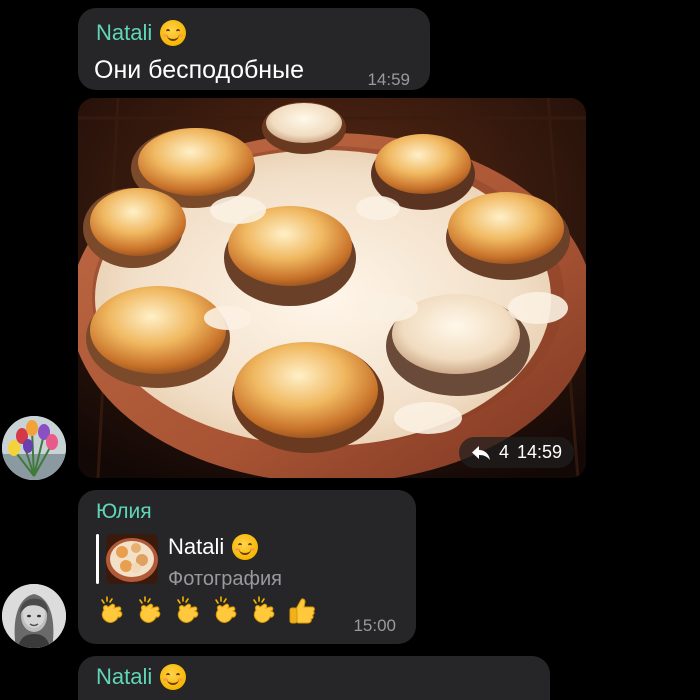 The height and width of the screenshot is (700, 700). I want to click on sender-name: Юлия, so click(124, 512).